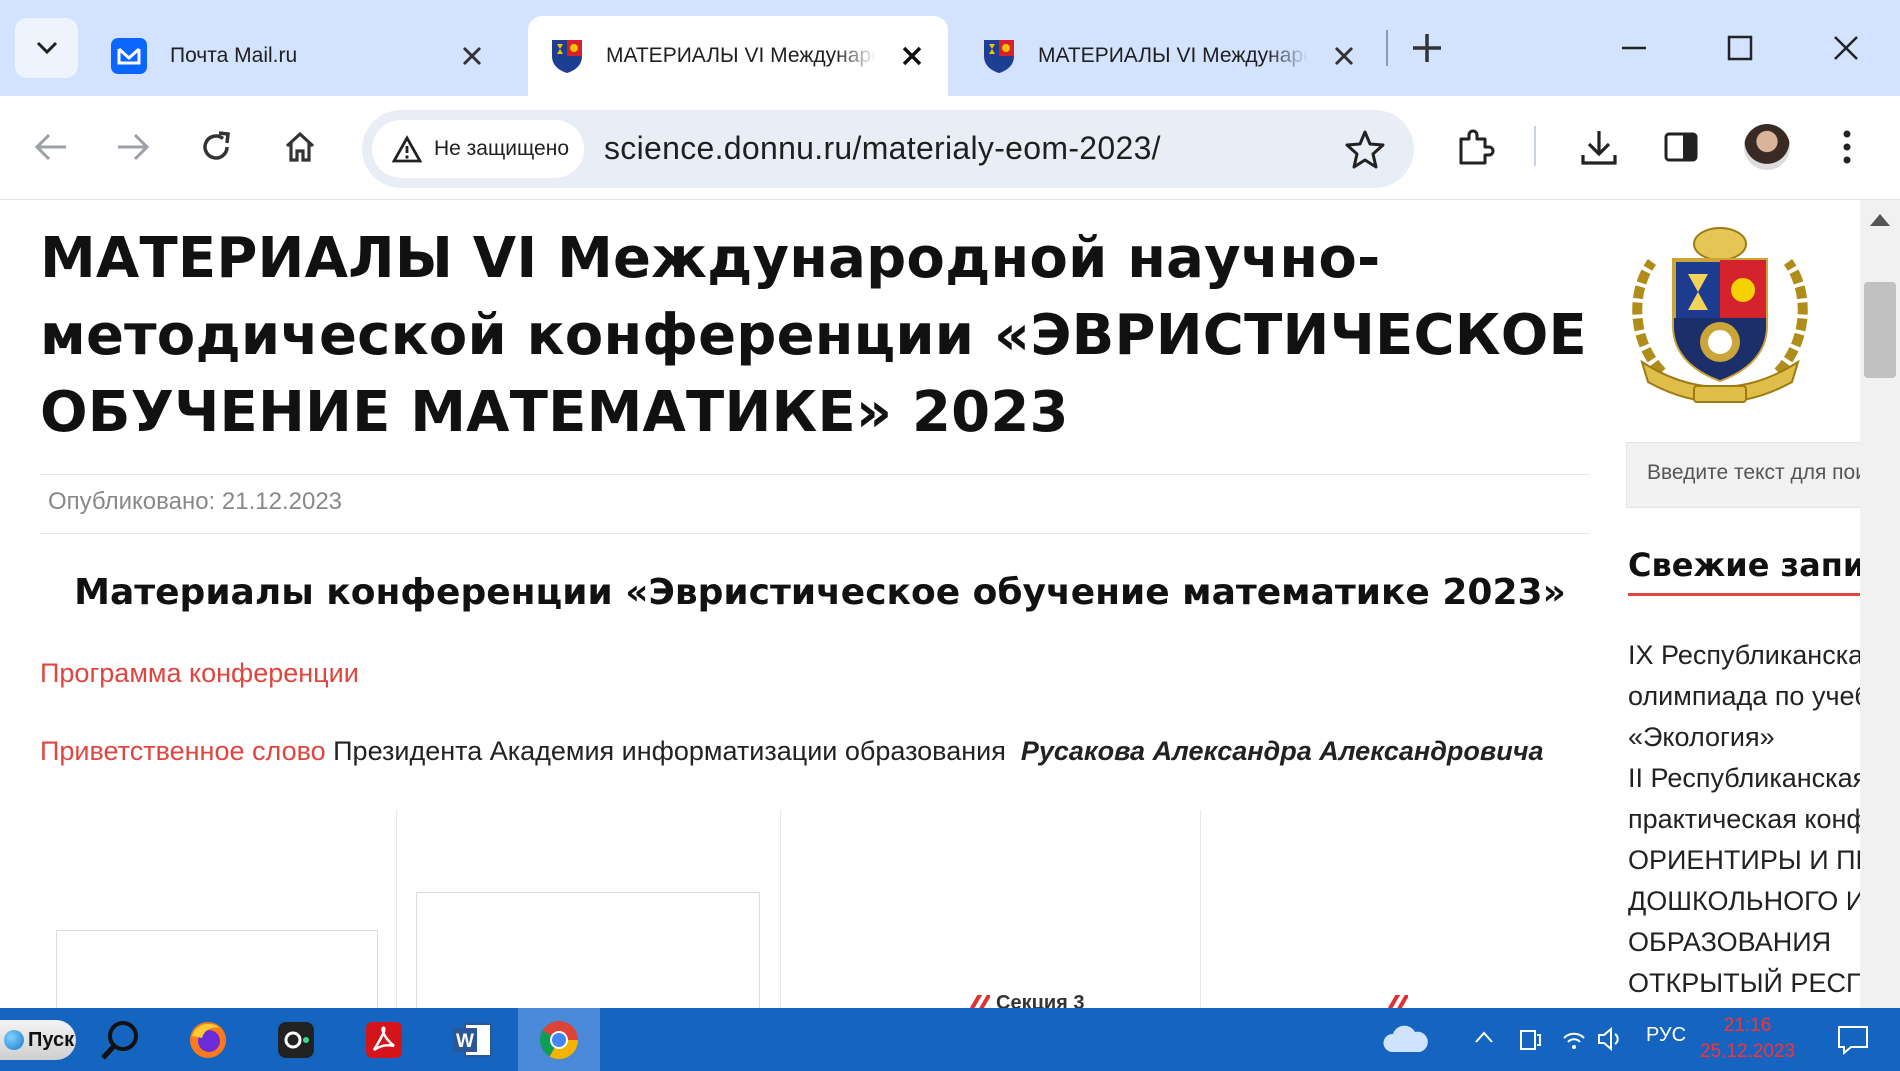 This screenshot has height=1071, width=1900. I want to click on downloads-button, so click(1599, 147).